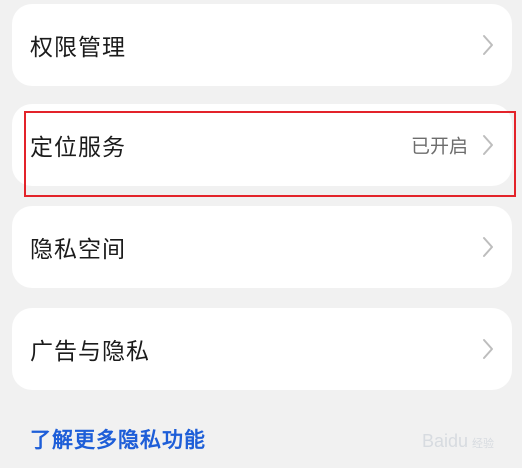 The width and height of the screenshot is (522, 468). Describe the element at coordinates (118, 439) in the screenshot. I see `learn-more-privacy-link: 了解更多隐私功能` at that location.